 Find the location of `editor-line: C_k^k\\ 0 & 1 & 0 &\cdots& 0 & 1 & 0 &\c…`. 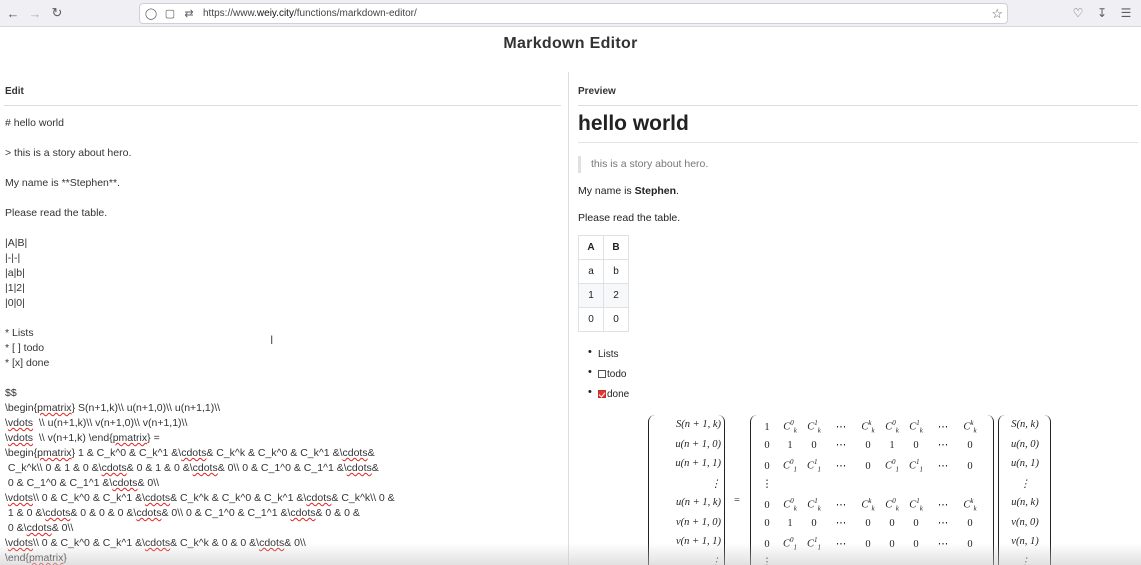

editor-line: C_k^k\\ 0 & 1 & 0 &\cdots& 0 & 1 & 0 &\c… is located at coordinates (285, 468).